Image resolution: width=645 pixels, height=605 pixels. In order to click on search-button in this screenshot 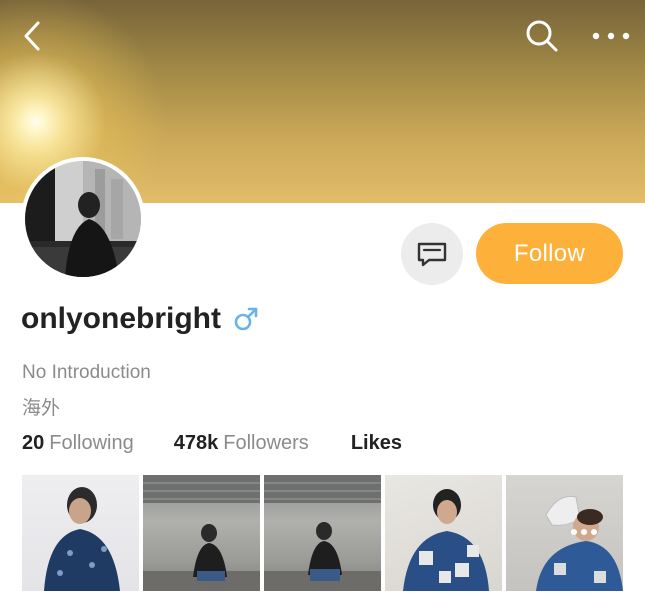, I will do `click(542, 36)`.